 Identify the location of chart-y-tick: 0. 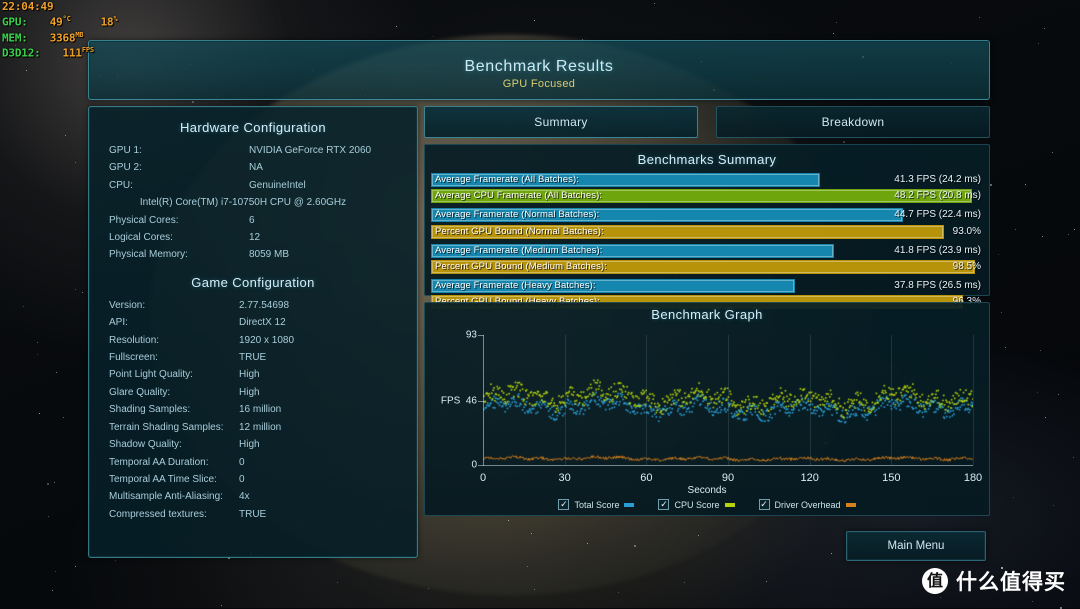
(474, 465).